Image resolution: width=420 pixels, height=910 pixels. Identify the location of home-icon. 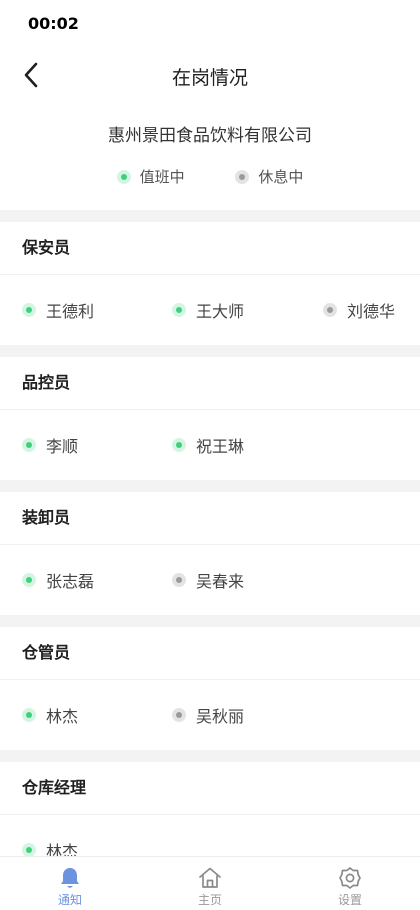
(210, 877).